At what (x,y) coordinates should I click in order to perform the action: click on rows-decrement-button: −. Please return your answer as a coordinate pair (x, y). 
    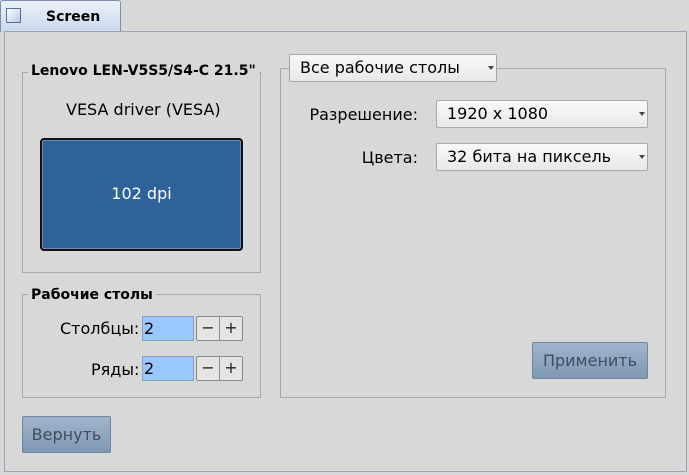
    Looking at the image, I should click on (208, 368).